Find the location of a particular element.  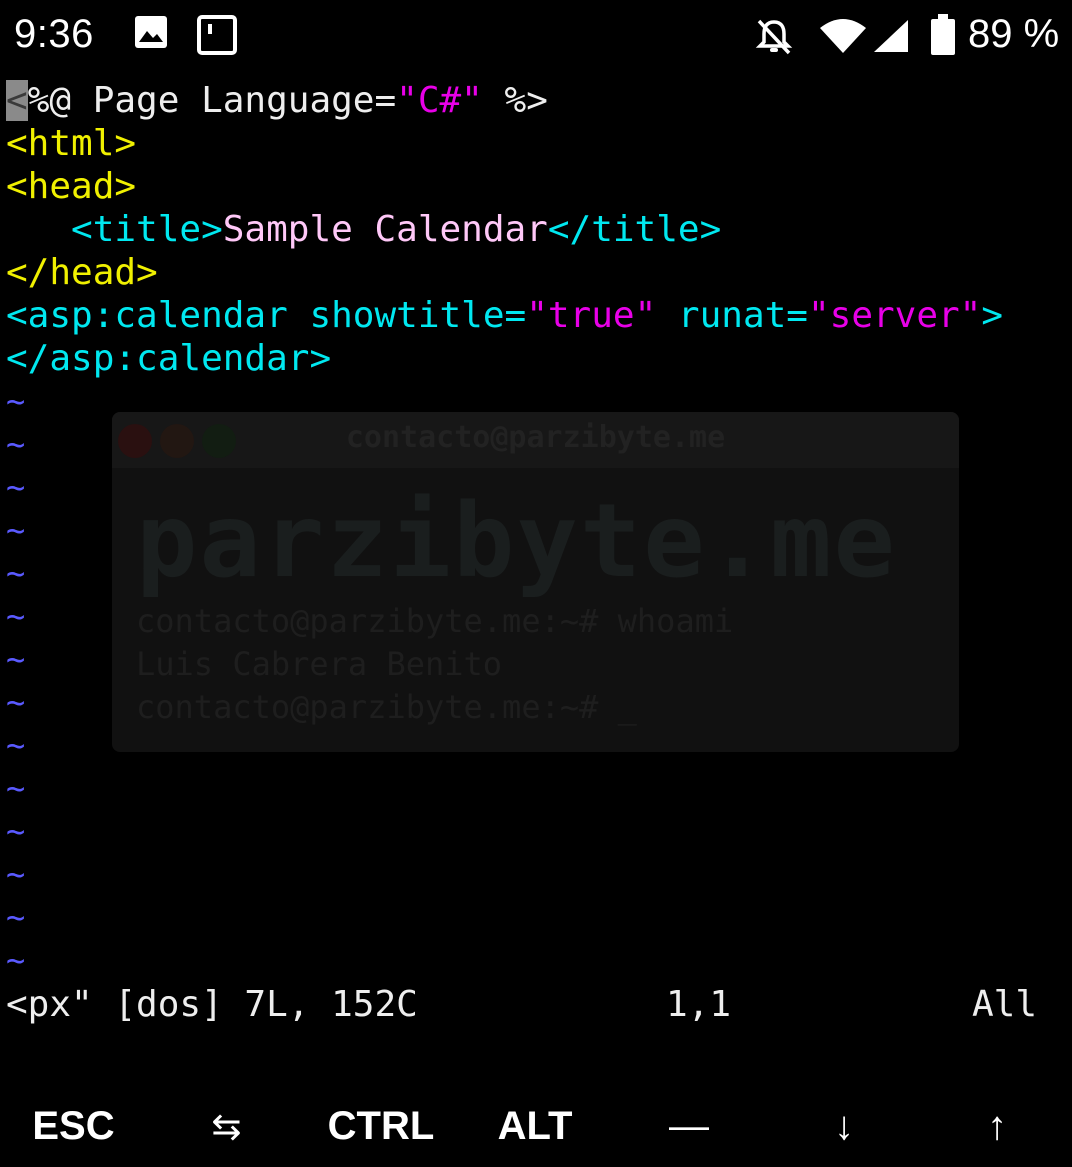

watermark-logo-text: parzibyte.me is located at coordinates (516, 541).